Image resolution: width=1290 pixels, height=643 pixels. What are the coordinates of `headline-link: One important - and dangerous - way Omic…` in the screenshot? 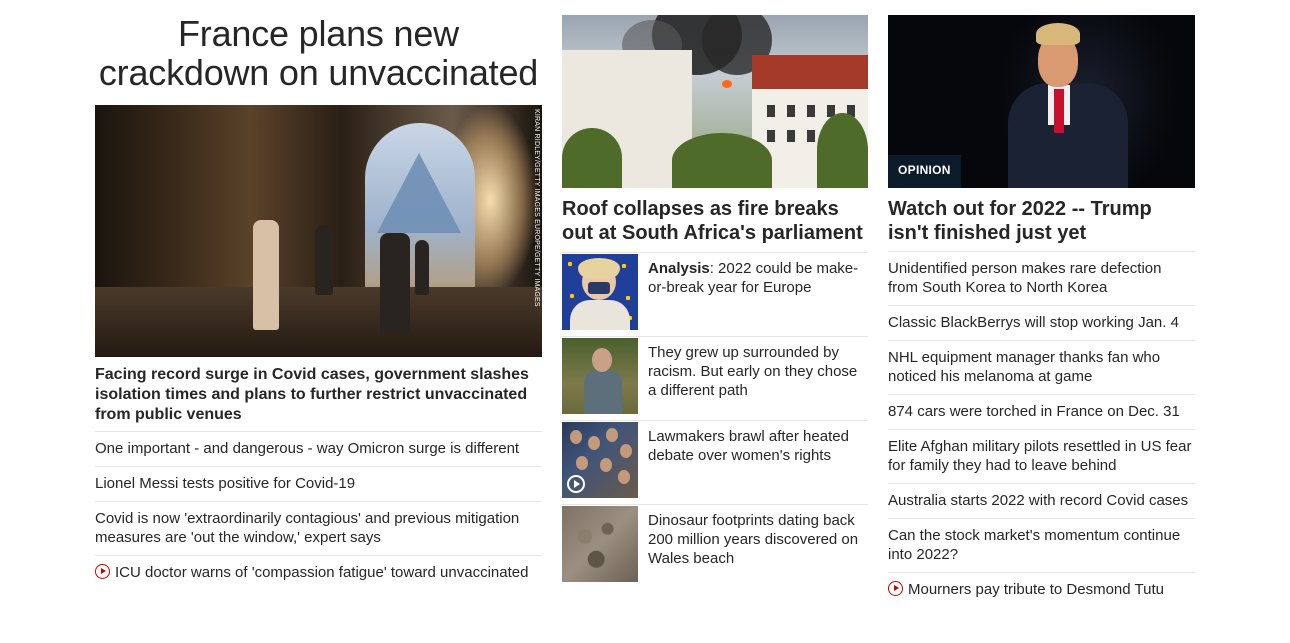 It's located at (318, 448).